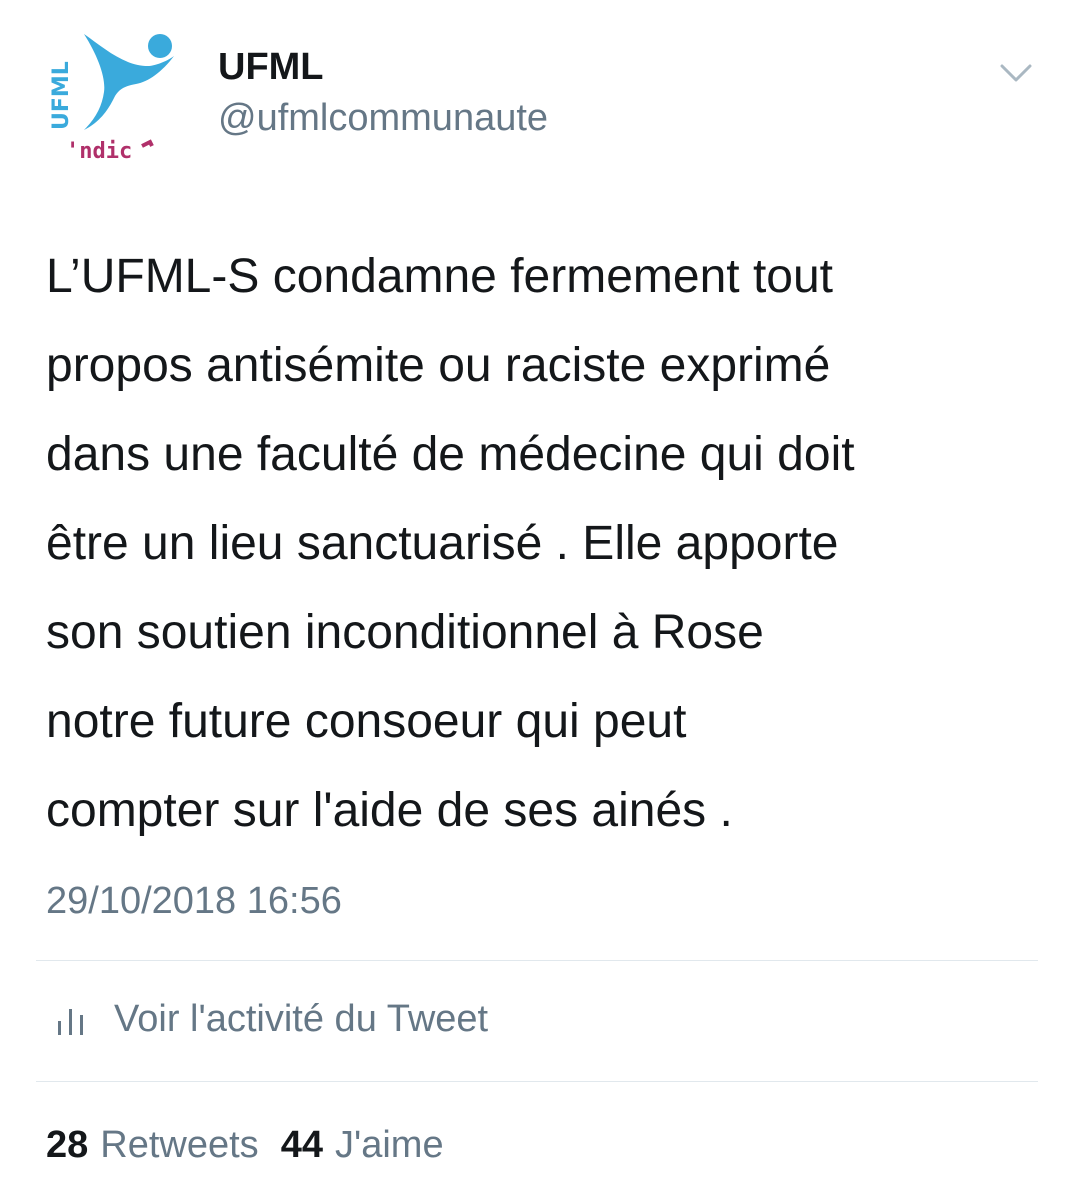 The width and height of the screenshot is (1074, 1200). Describe the element at coordinates (99, 151) in the screenshot. I see `svg-text: 'ndic` at that location.